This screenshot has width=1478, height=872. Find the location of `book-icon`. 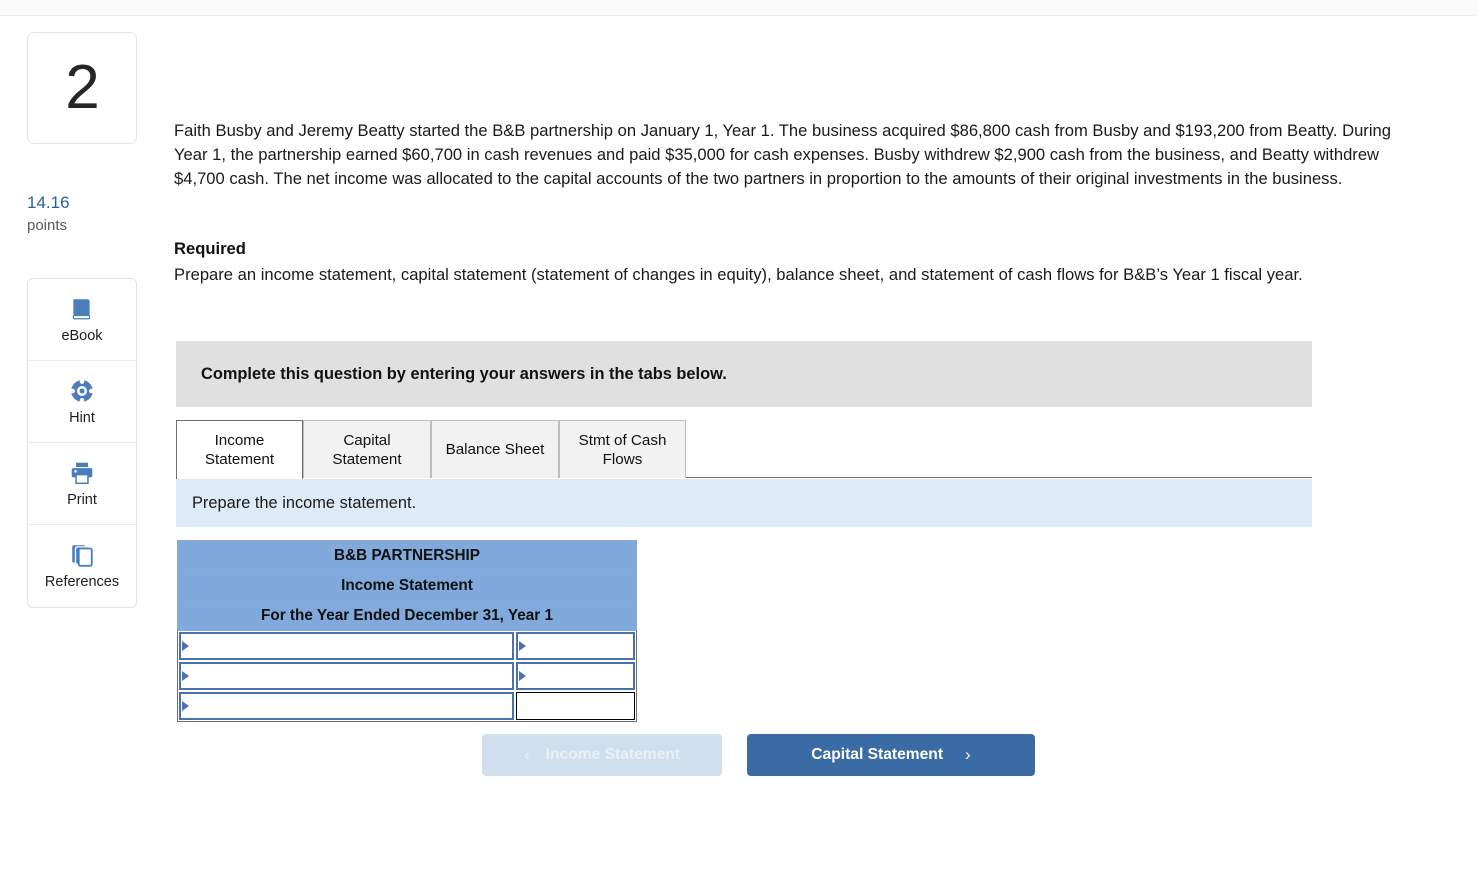

book-icon is located at coordinates (82, 309).